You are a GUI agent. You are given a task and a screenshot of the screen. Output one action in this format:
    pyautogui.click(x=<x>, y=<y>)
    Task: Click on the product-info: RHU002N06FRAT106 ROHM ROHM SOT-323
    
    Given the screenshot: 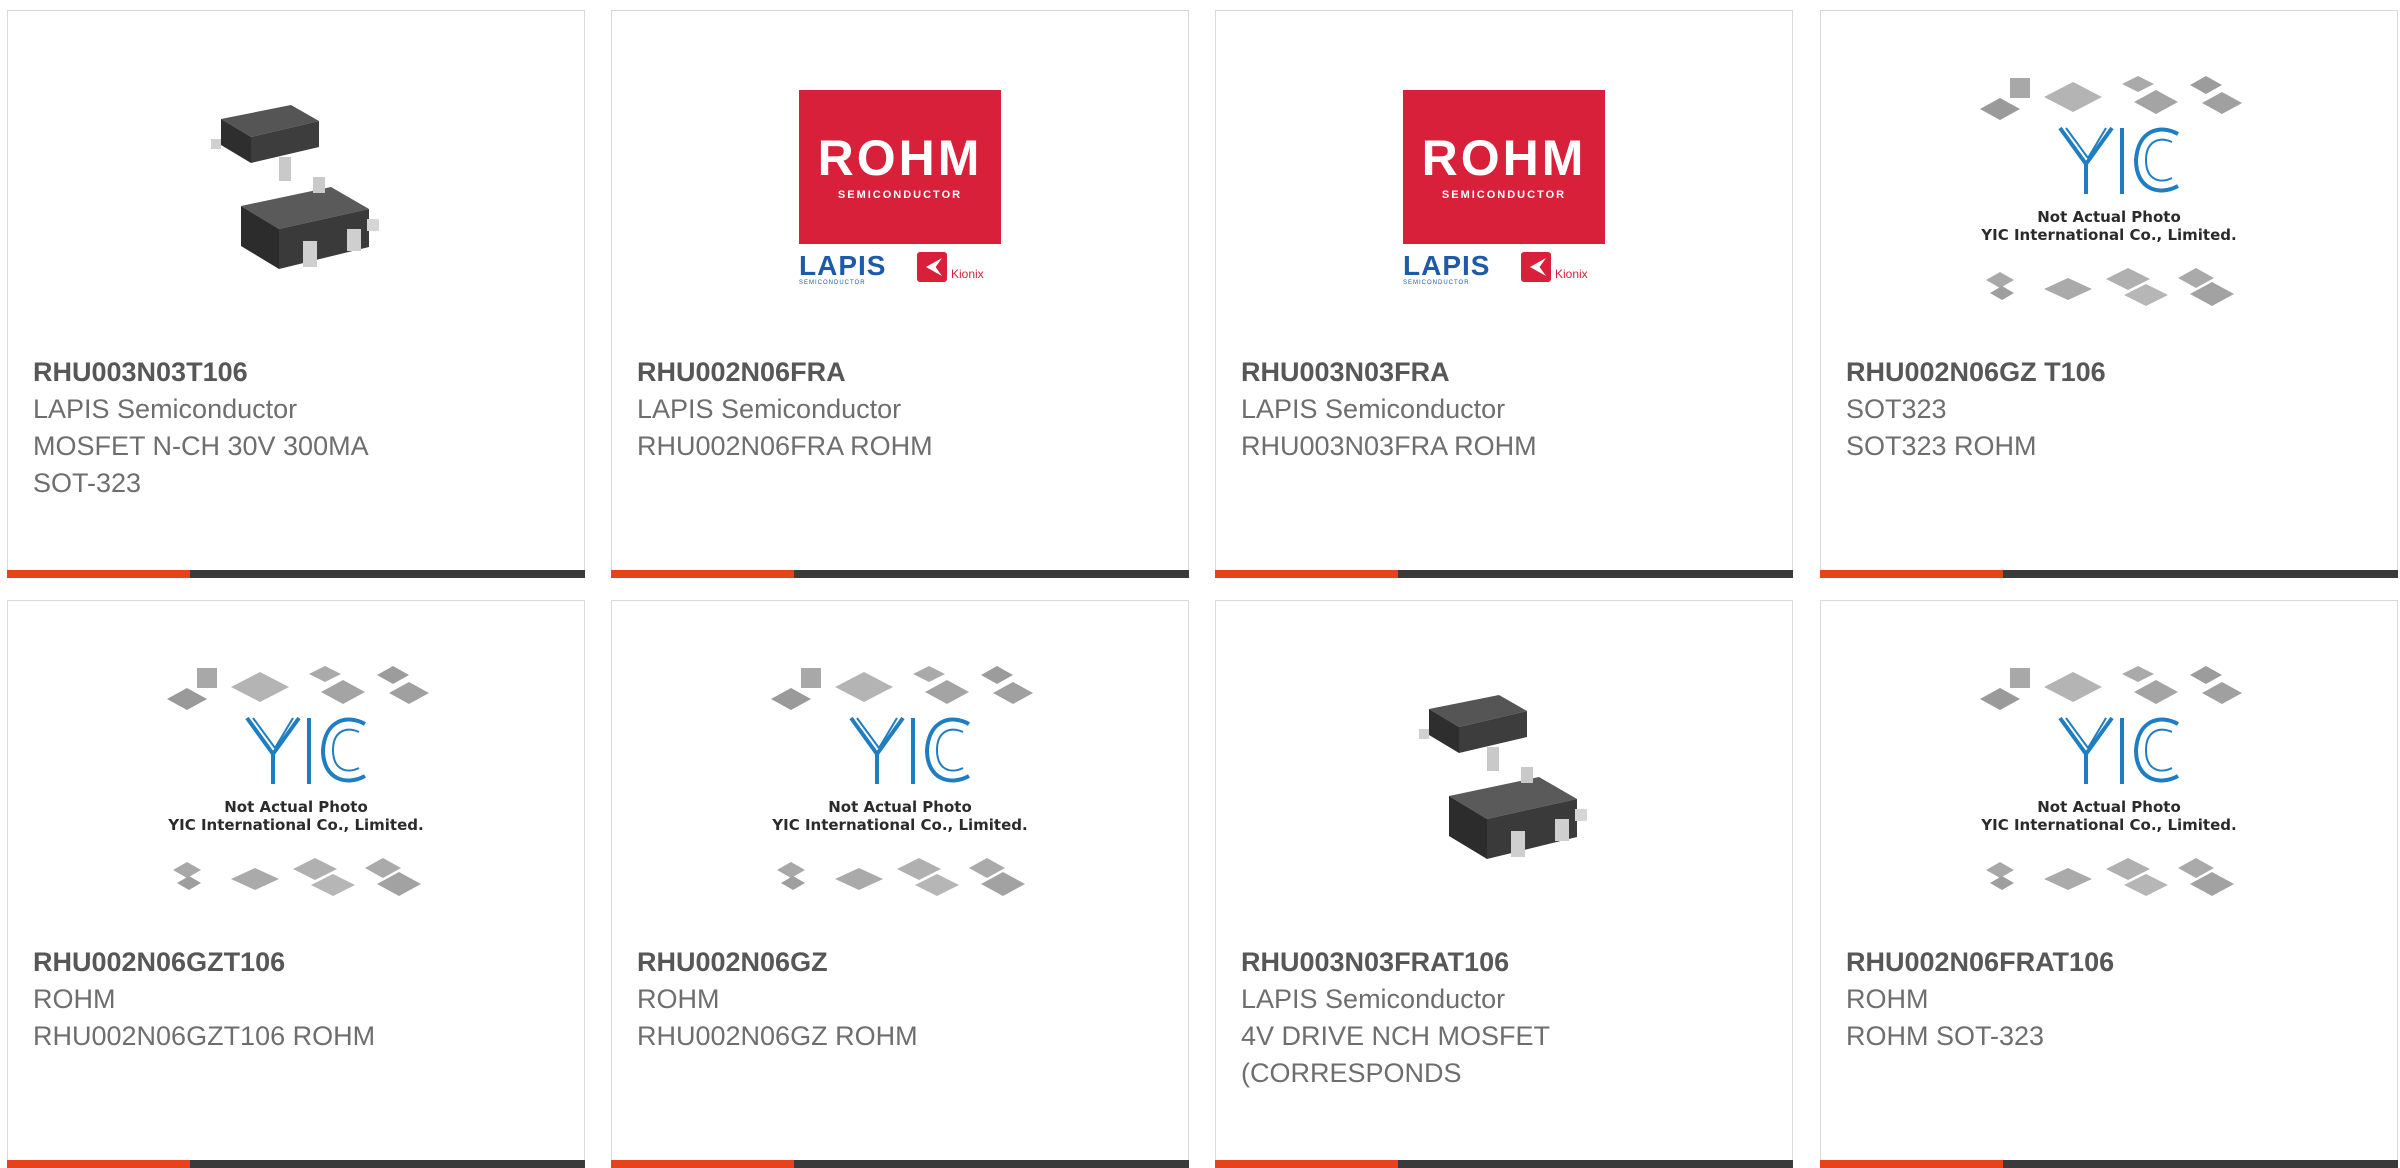 What is the action you would take?
    pyautogui.click(x=2111, y=999)
    